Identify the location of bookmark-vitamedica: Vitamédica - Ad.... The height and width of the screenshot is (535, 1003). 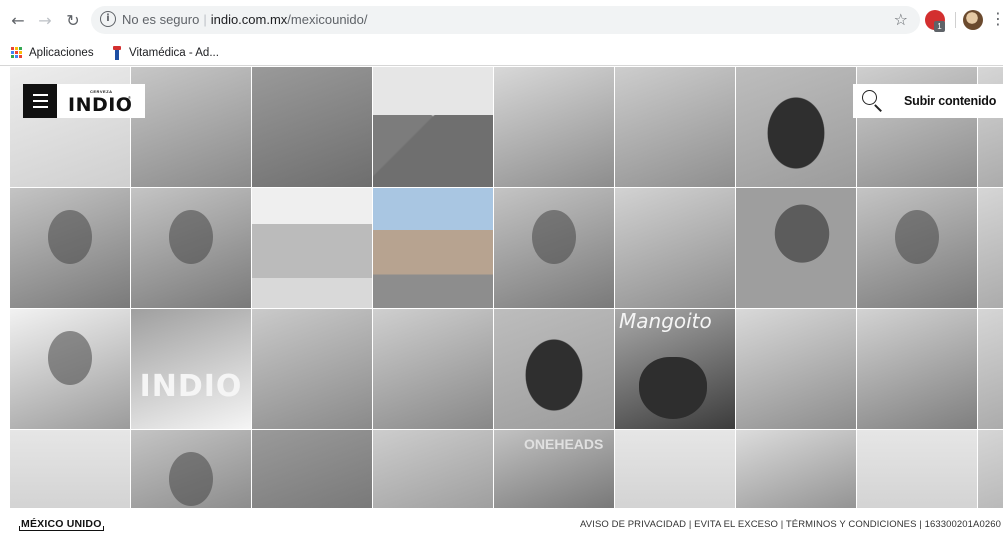
(165, 53).